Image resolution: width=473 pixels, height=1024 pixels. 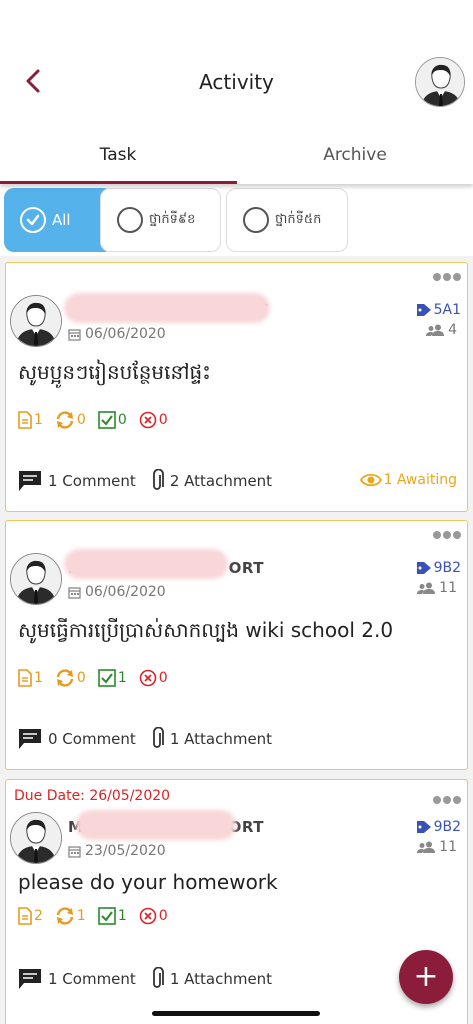 I want to click on done-stat: 0, so click(x=112, y=420).